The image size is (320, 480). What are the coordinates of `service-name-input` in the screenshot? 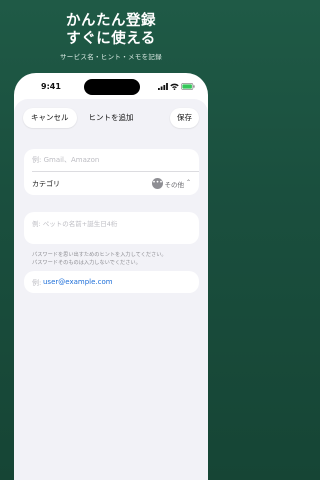 It's located at (111, 160).